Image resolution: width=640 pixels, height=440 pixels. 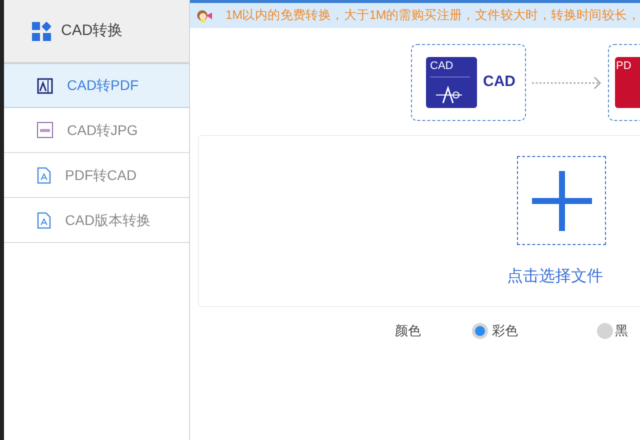 I want to click on radio-label: 彩色, so click(x=539, y=330).